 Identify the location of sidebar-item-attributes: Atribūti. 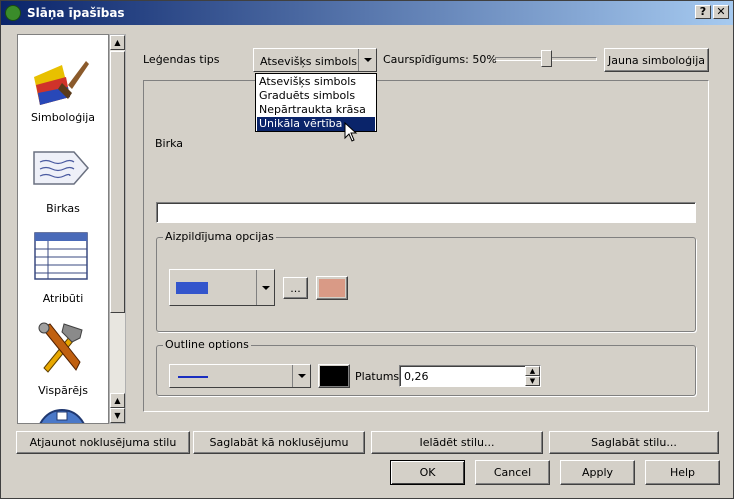
(63, 265).